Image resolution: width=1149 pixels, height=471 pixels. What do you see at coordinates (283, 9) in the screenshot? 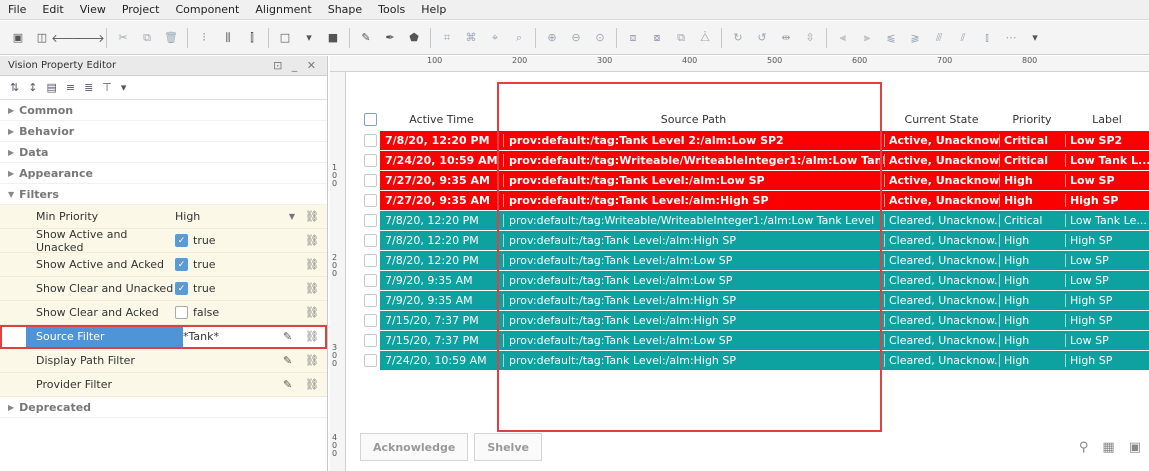
I see `menu-alignment: Alignment` at bounding box center [283, 9].